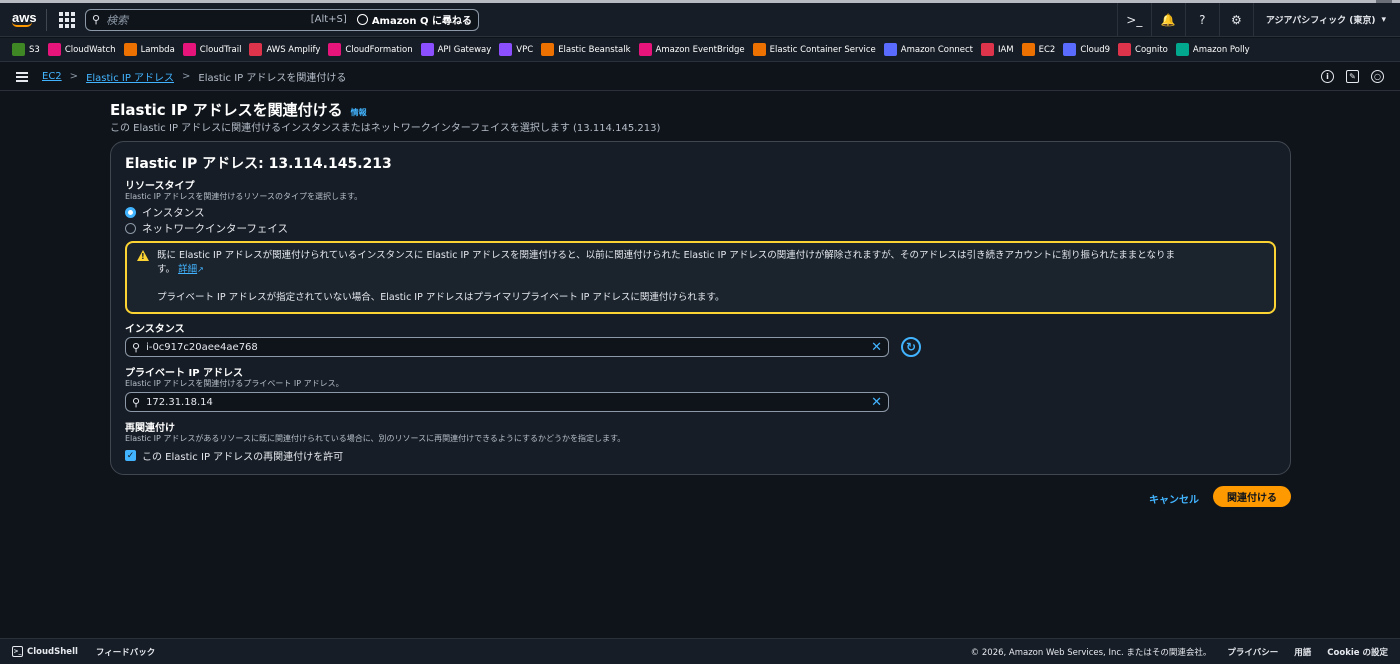  Describe the element at coordinates (52, 651) in the screenshot. I see `cloudshell-label: CloudShell` at that location.